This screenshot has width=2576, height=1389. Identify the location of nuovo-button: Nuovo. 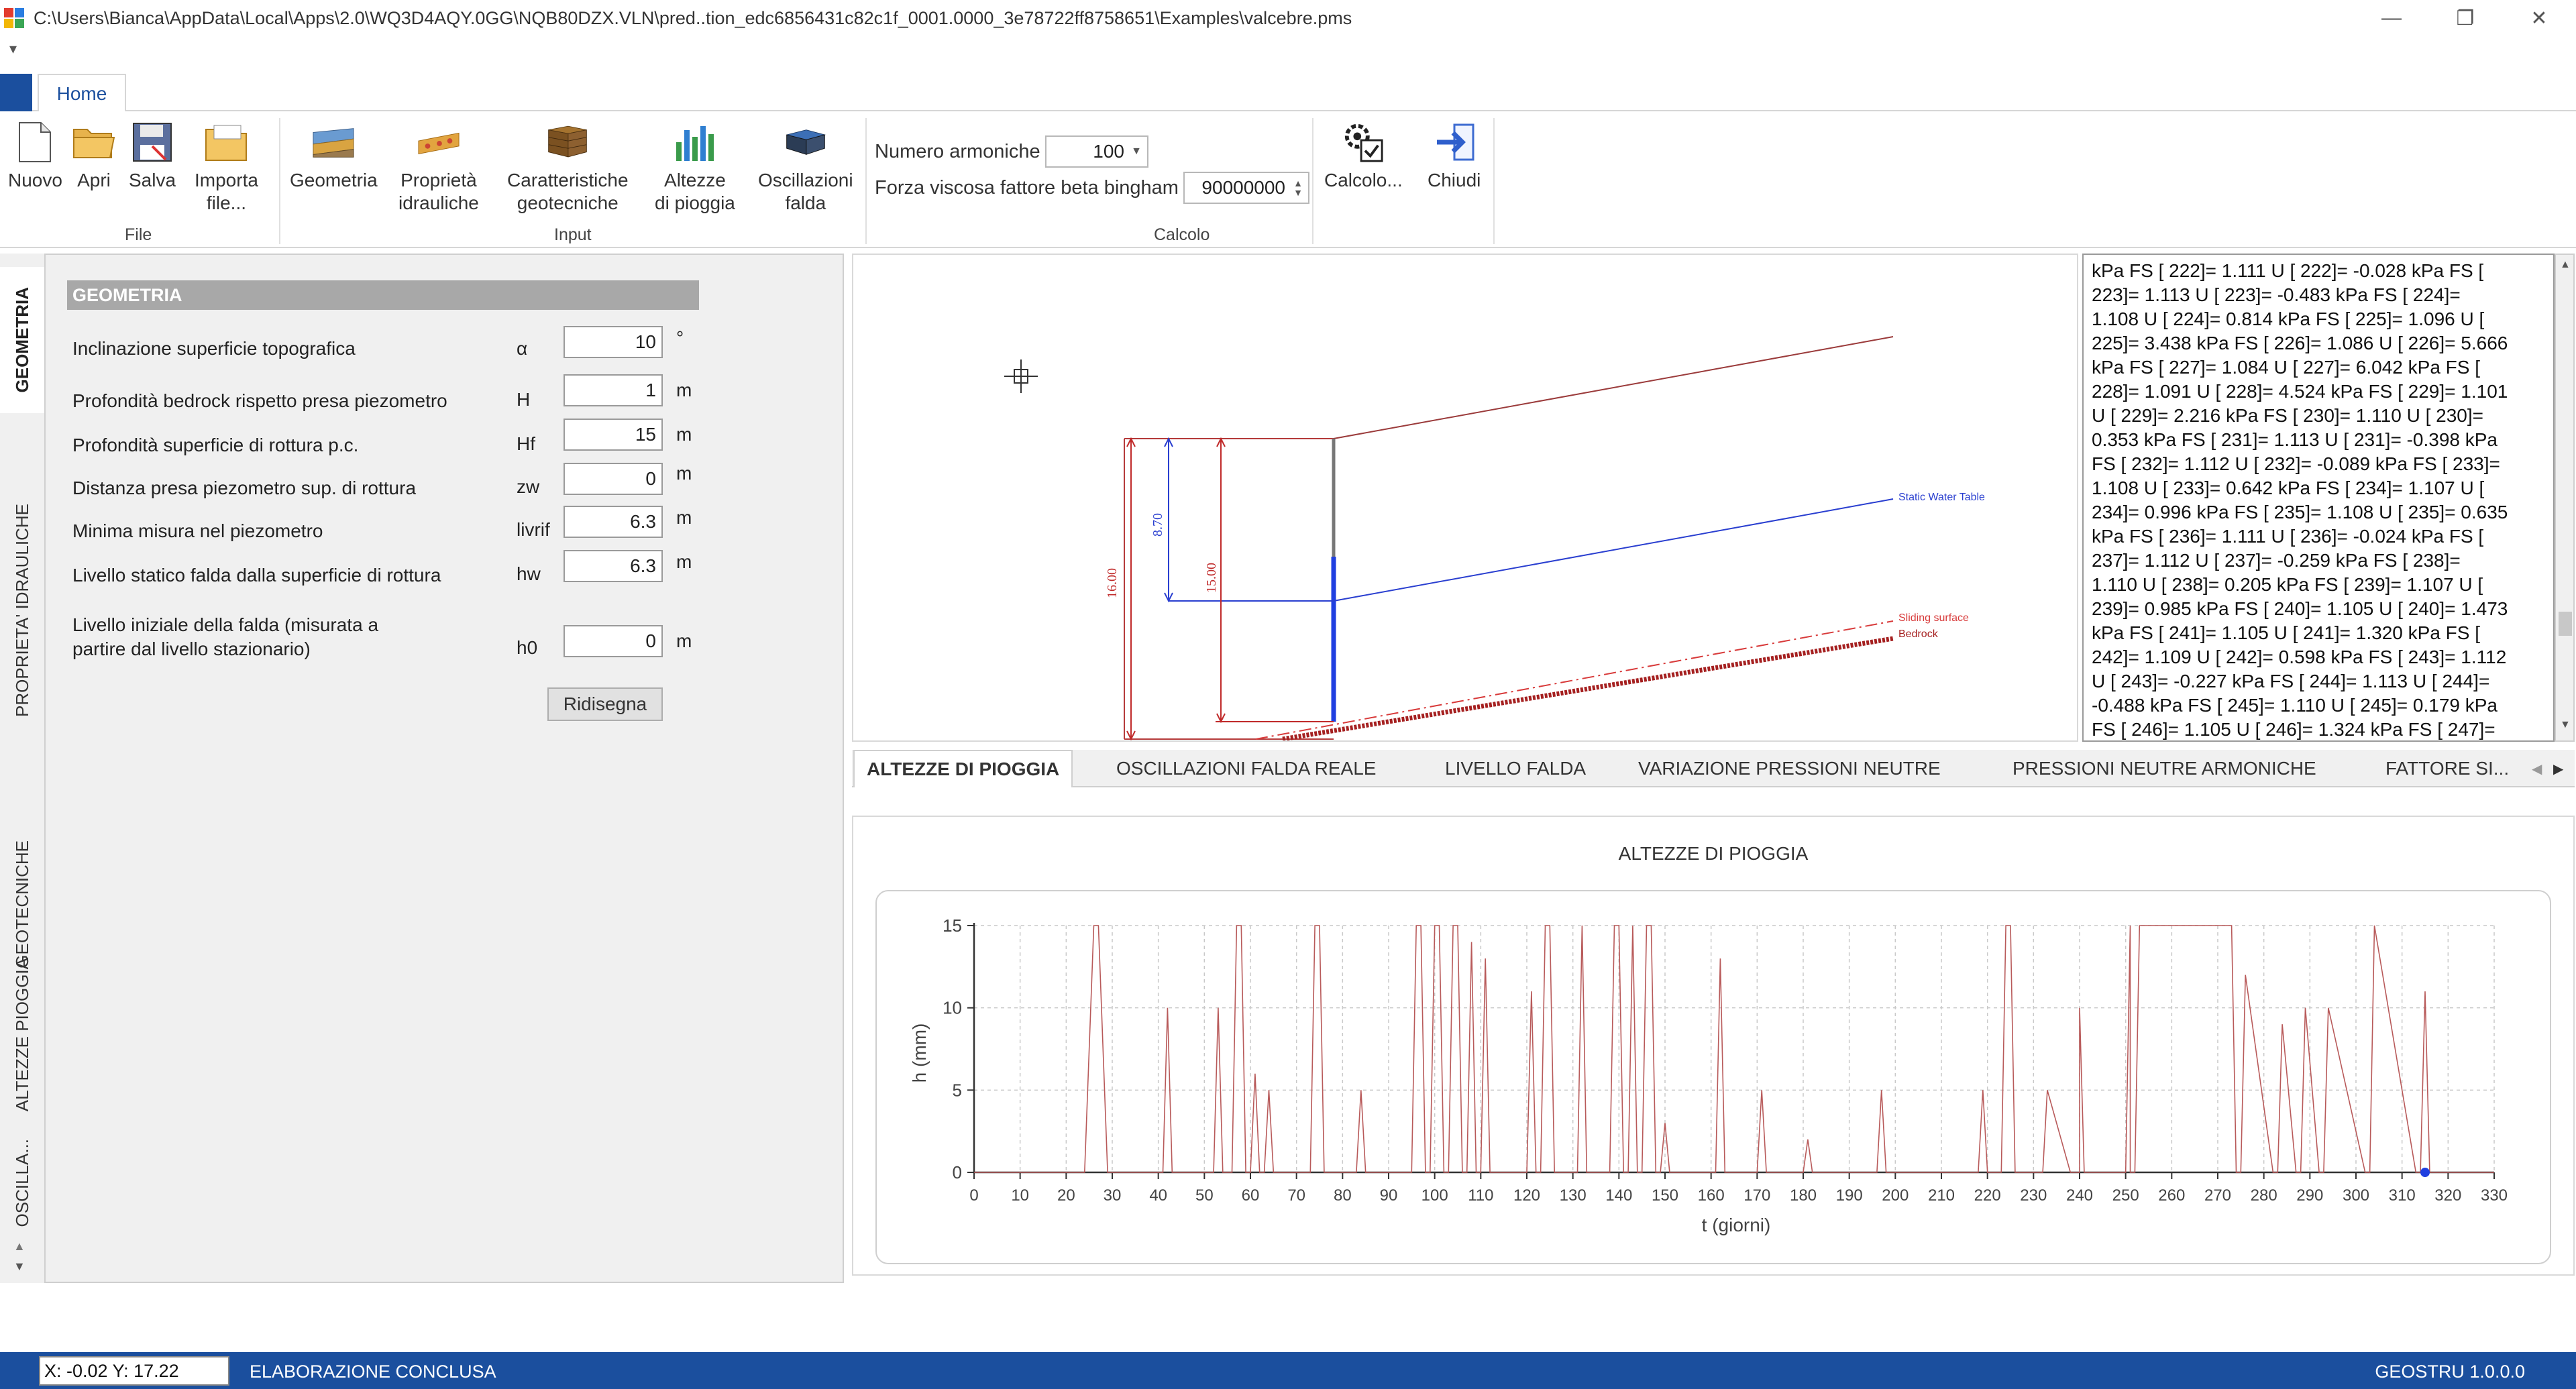
(35, 157).